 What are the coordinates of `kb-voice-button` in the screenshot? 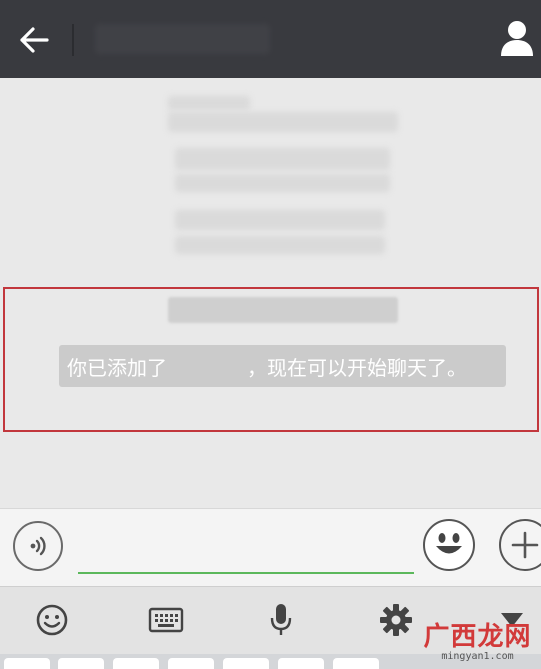 It's located at (281, 620).